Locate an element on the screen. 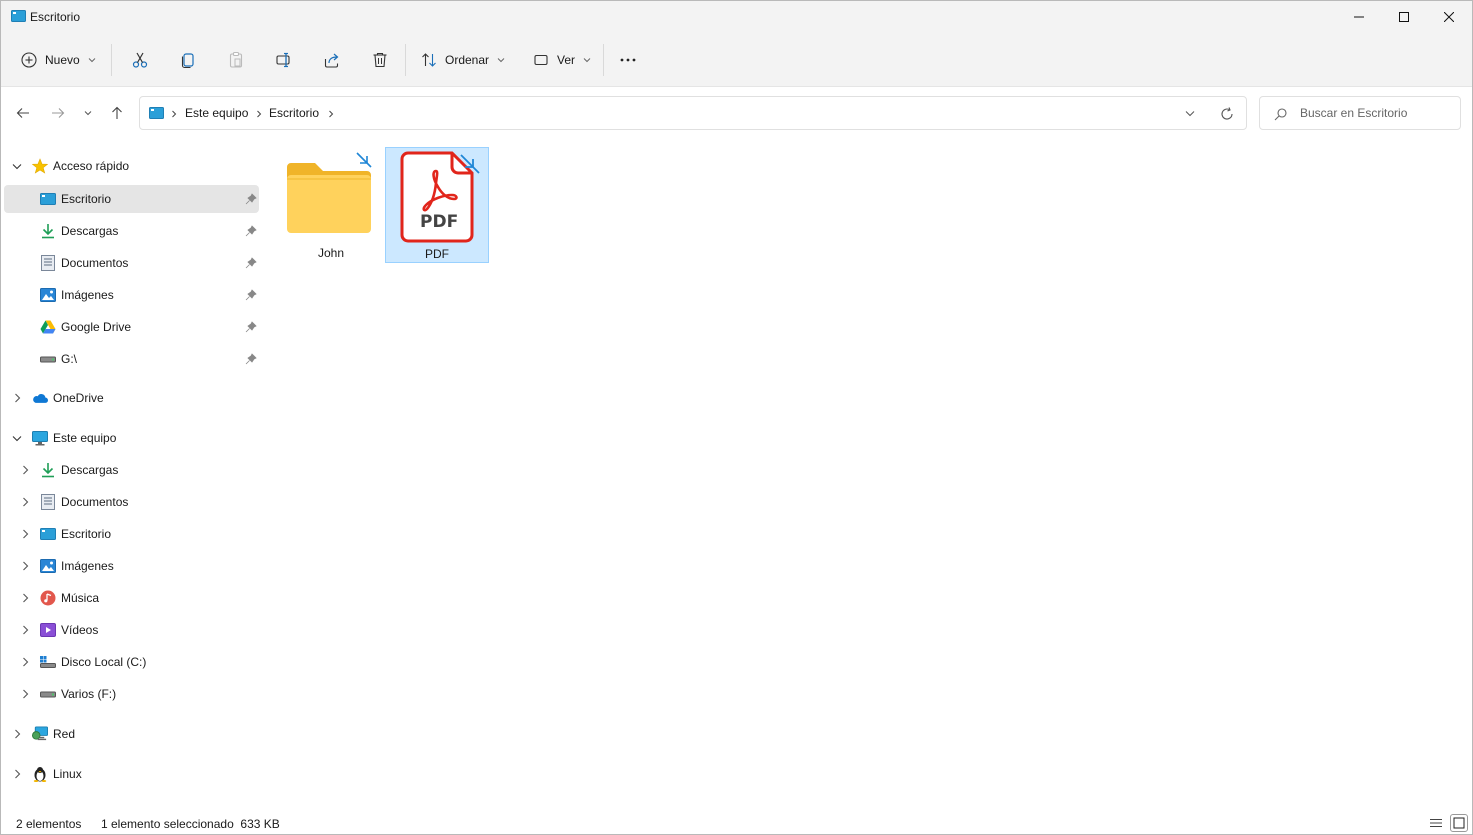  pdf-badge-label: PDF is located at coordinates (439, 222).